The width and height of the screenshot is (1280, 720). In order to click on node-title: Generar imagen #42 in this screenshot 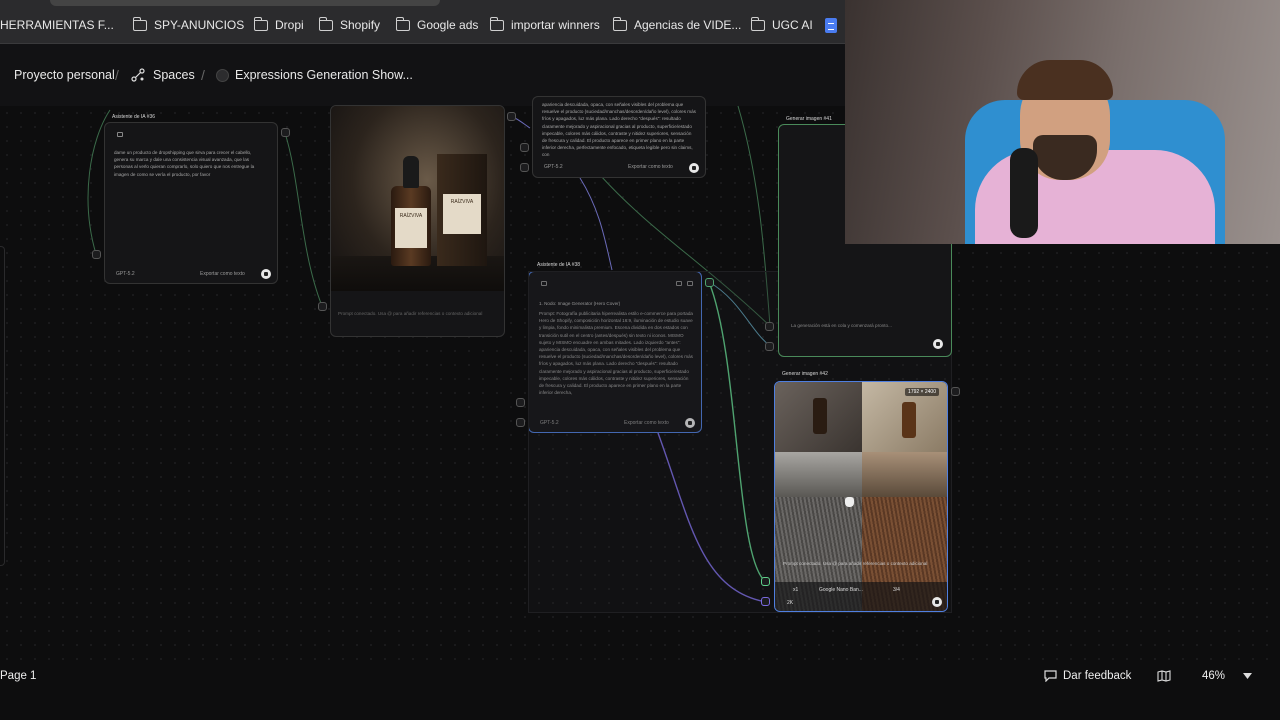, I will do `click(805, 374)`.